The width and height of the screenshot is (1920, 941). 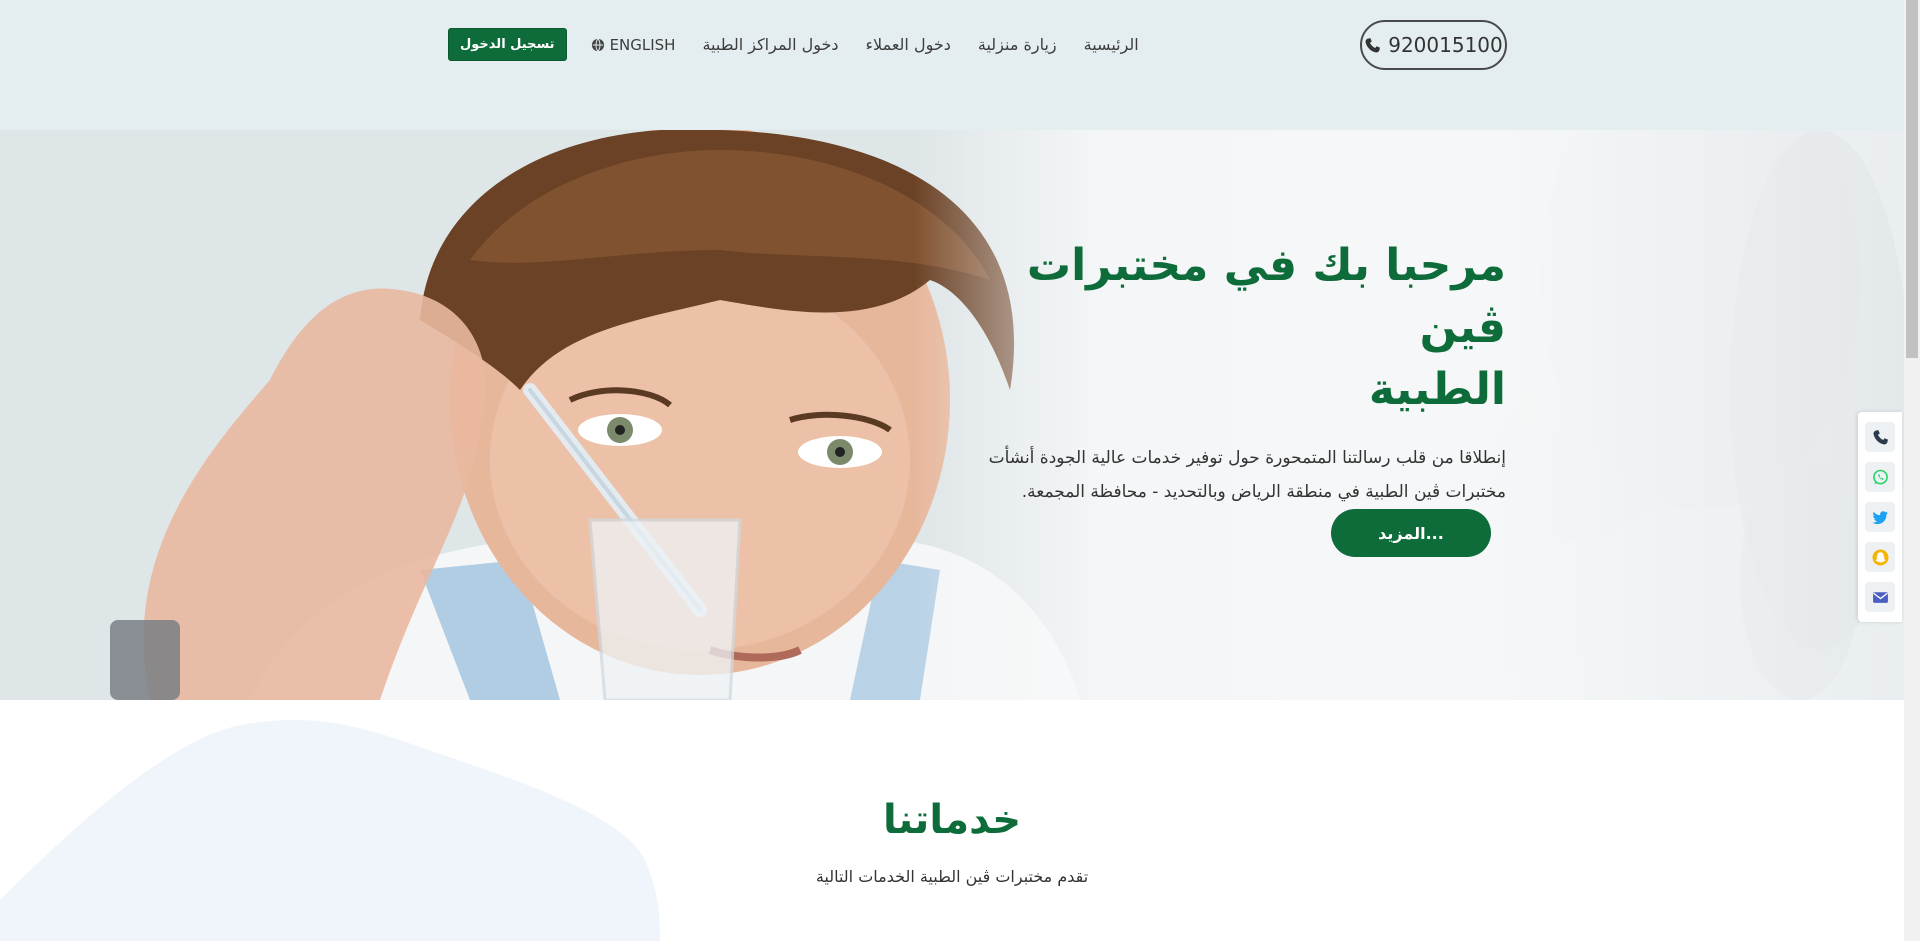 What do you see at coordinates (1912, 470) in the screenshot?
I see `page-scrollbar` at bounding box center [1912, 470].